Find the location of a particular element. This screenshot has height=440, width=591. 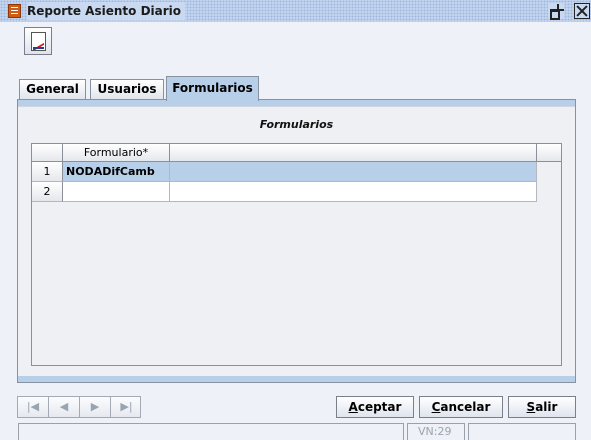

aceptar-label: ceptar is located at coordinates (379, 407).